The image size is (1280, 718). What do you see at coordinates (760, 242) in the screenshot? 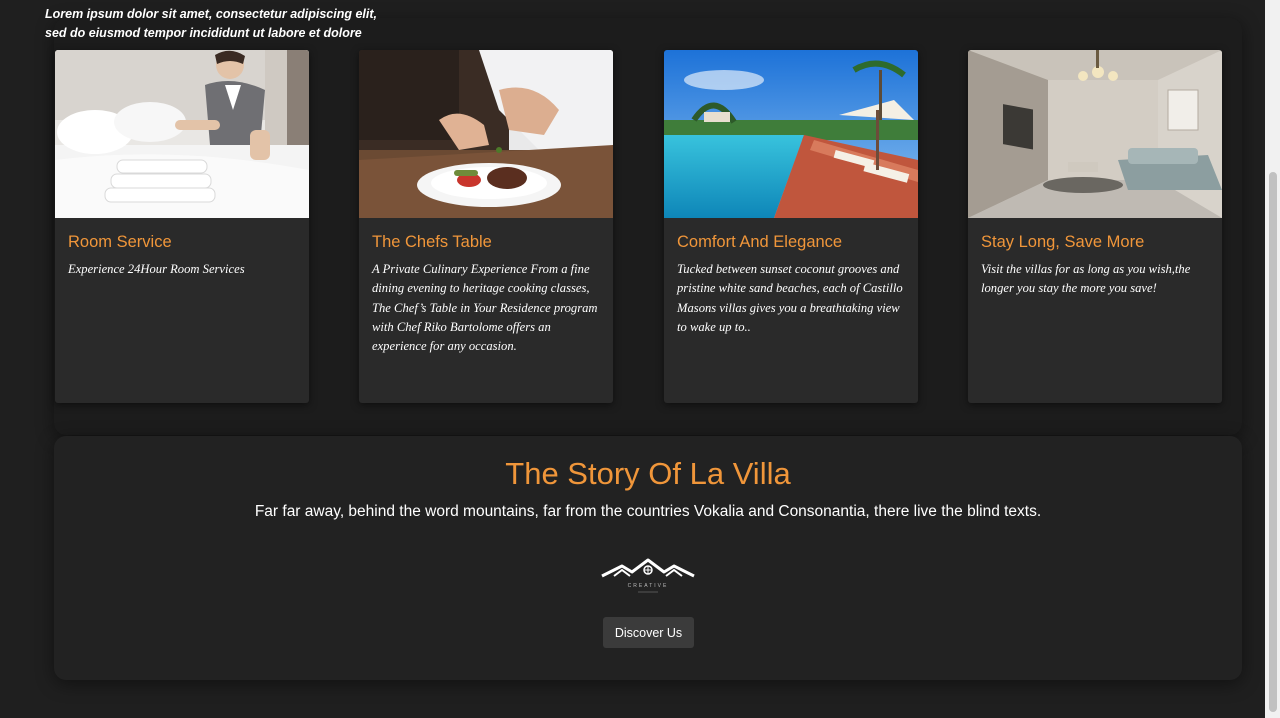
I see `card-title: Comfort And Elegance` at bounding box center [760, 242].